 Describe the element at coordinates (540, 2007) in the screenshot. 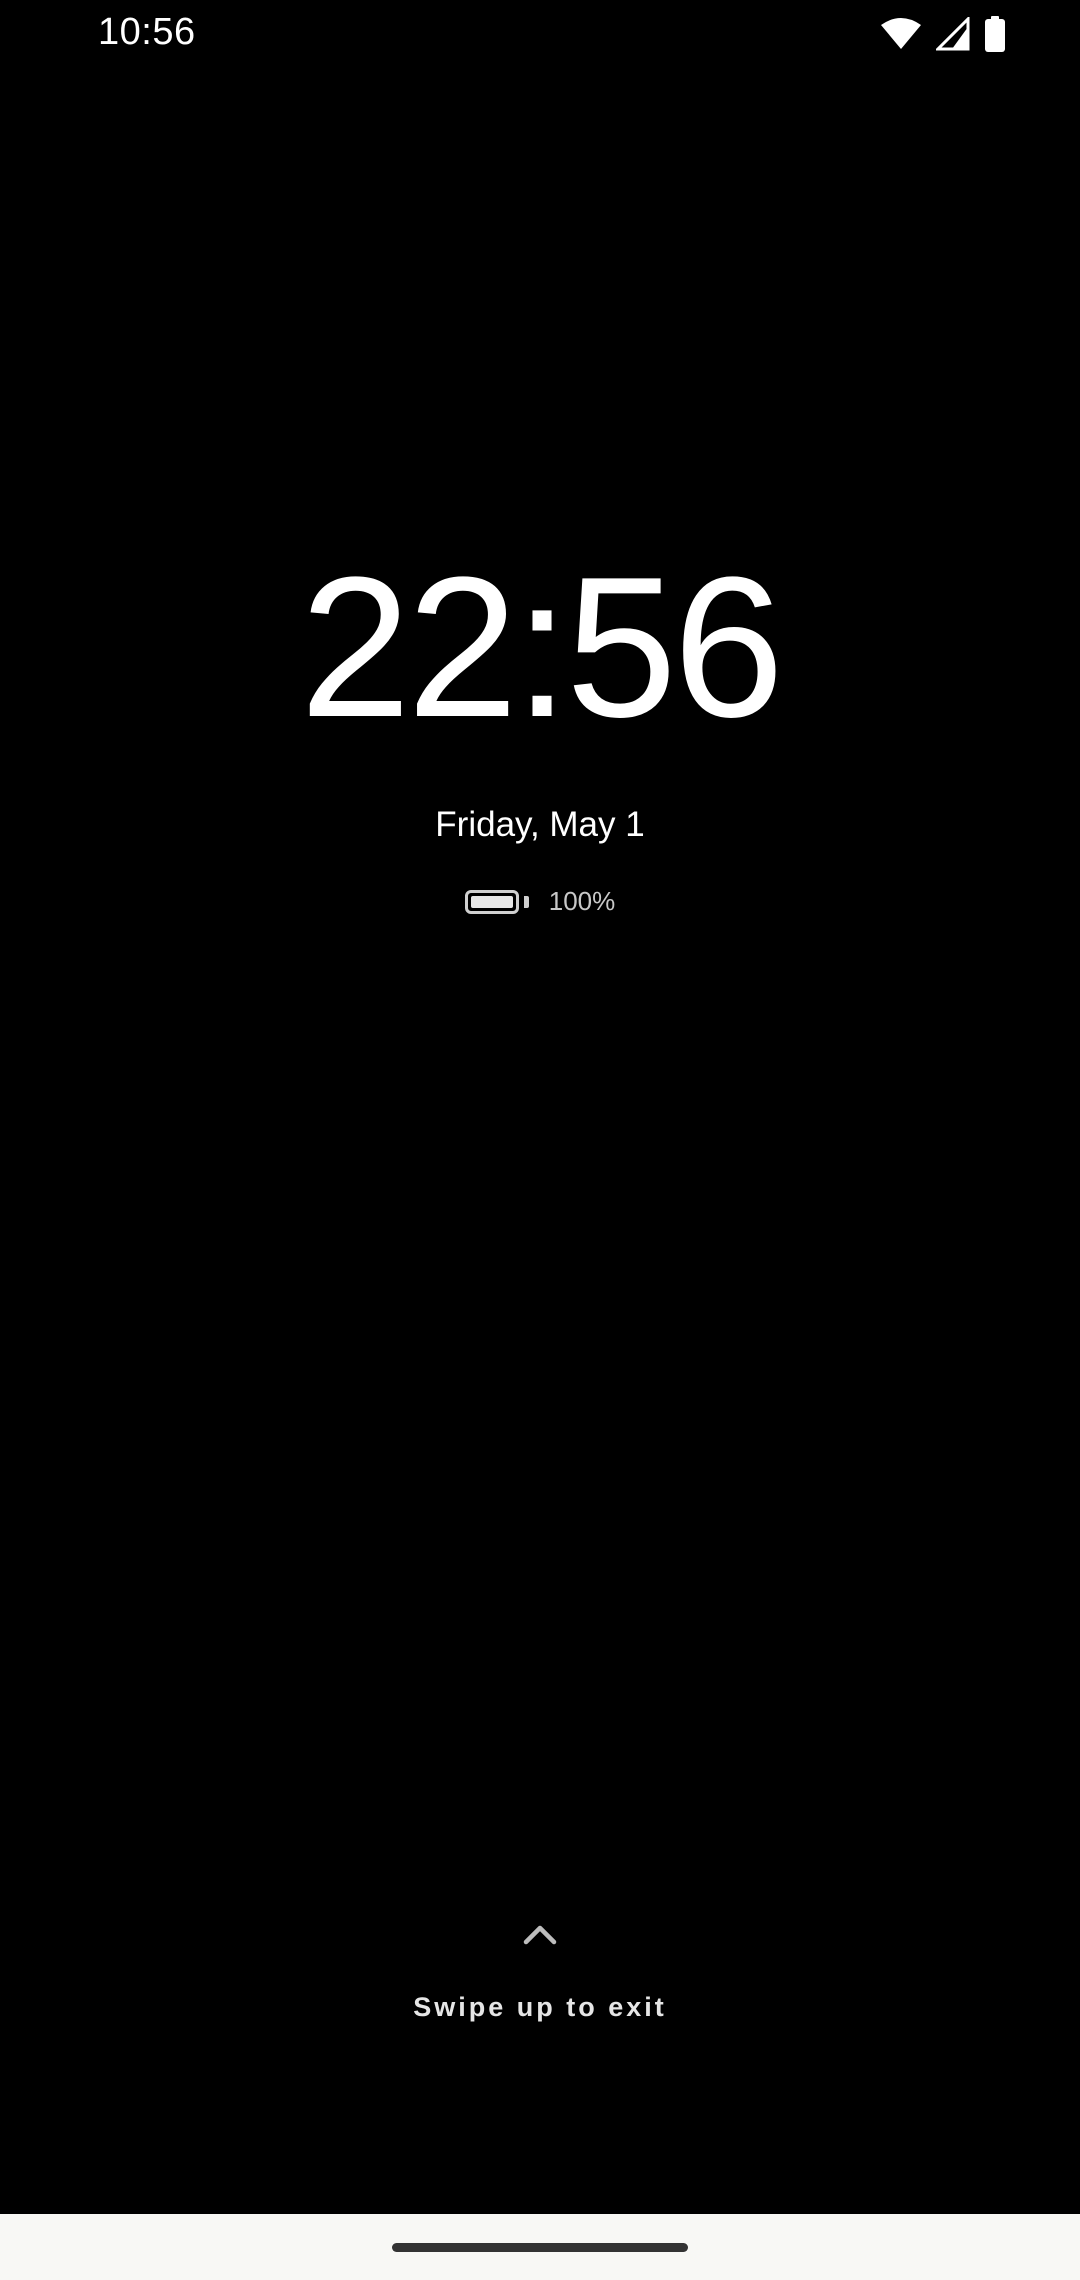

I see `swipe-up-to-exit-label: Swipe up to exit` at that location.